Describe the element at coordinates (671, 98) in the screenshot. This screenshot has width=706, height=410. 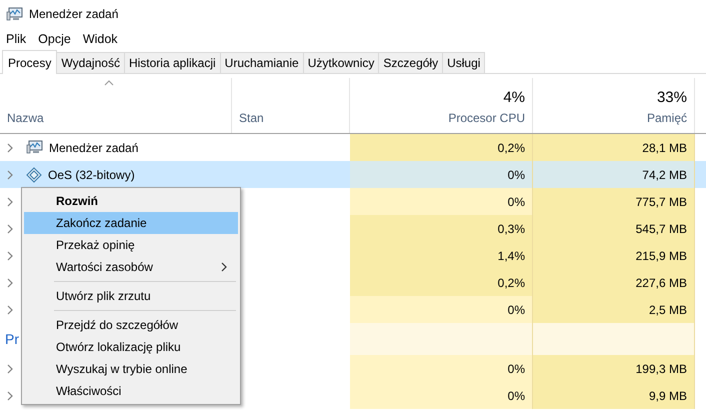
I see `column-total: 33%` at that location.